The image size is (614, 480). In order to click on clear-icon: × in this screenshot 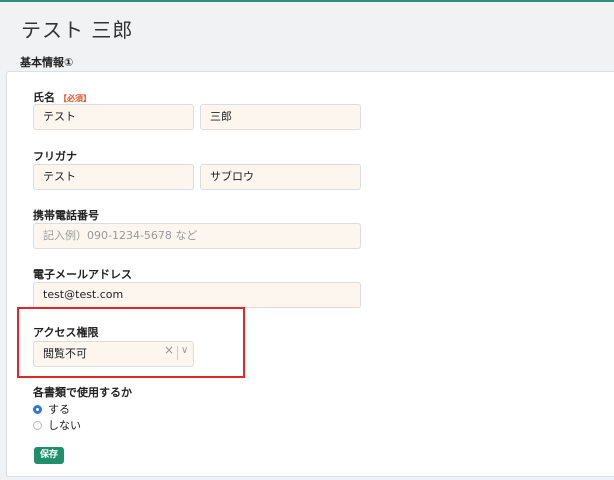, I will do `click(169, 350)`.